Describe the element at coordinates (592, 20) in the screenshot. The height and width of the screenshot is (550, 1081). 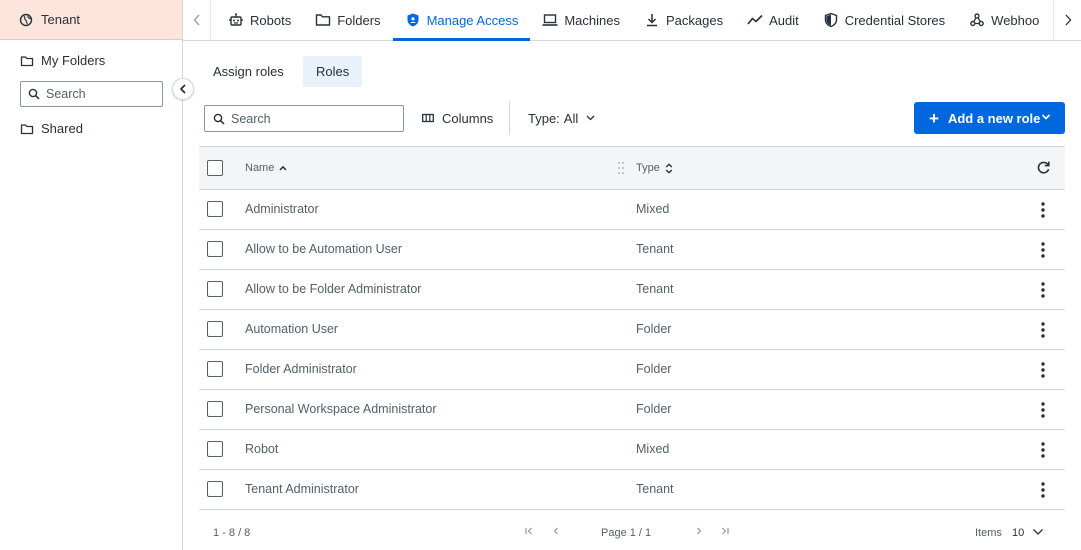
I see `tab-label: Machines` at that location.